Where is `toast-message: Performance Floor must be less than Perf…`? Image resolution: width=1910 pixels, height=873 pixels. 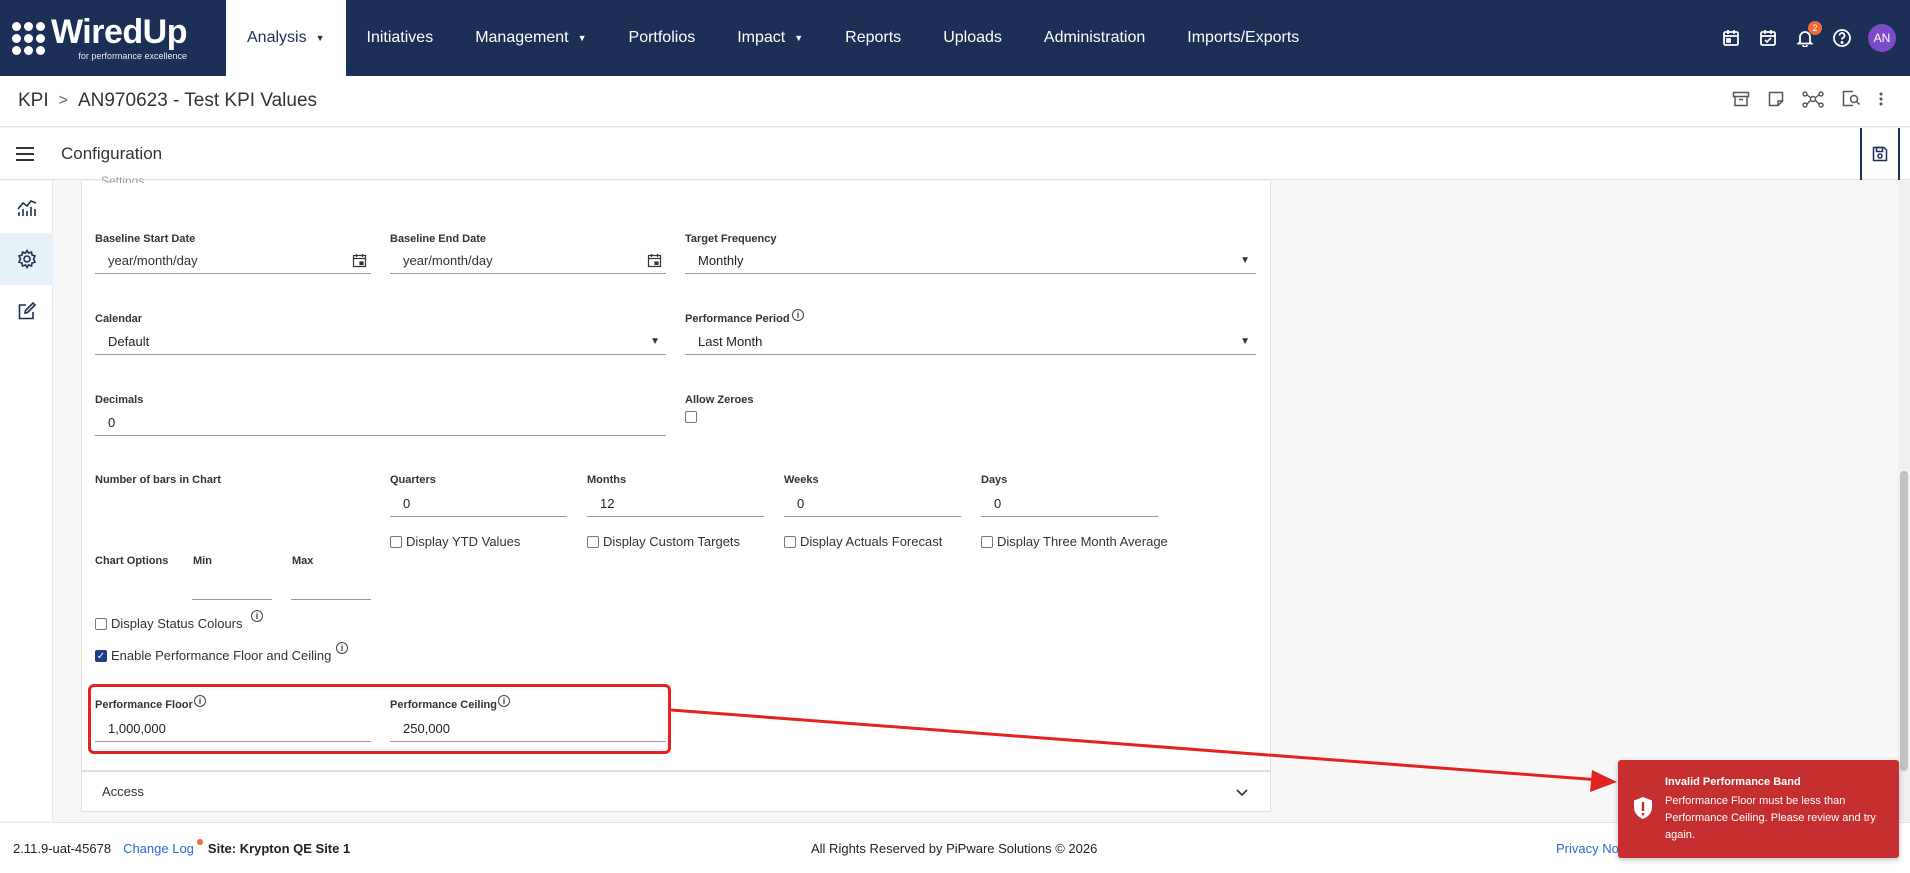 toast-message: Performance Floor must be less than Perf… is located at coordinates (1770, 818).